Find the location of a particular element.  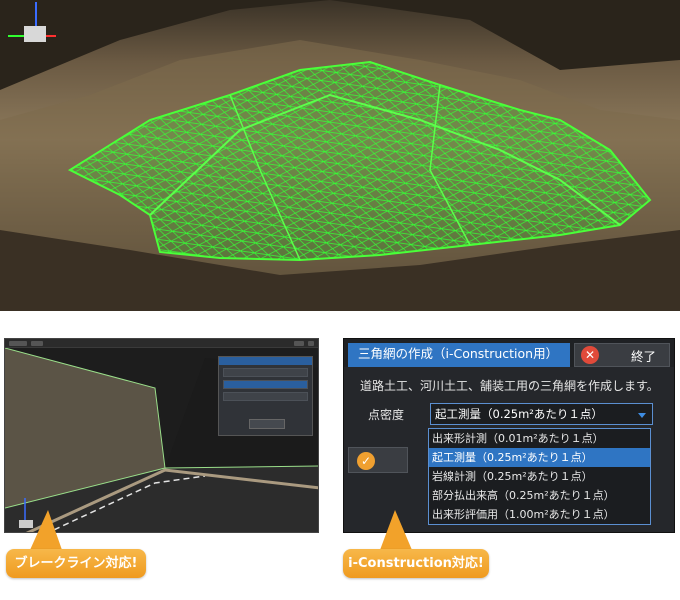

dialog-description: 道路土工、河川土工、舗装工用の三角網を作成します。 is located at coordinates (509, 386).